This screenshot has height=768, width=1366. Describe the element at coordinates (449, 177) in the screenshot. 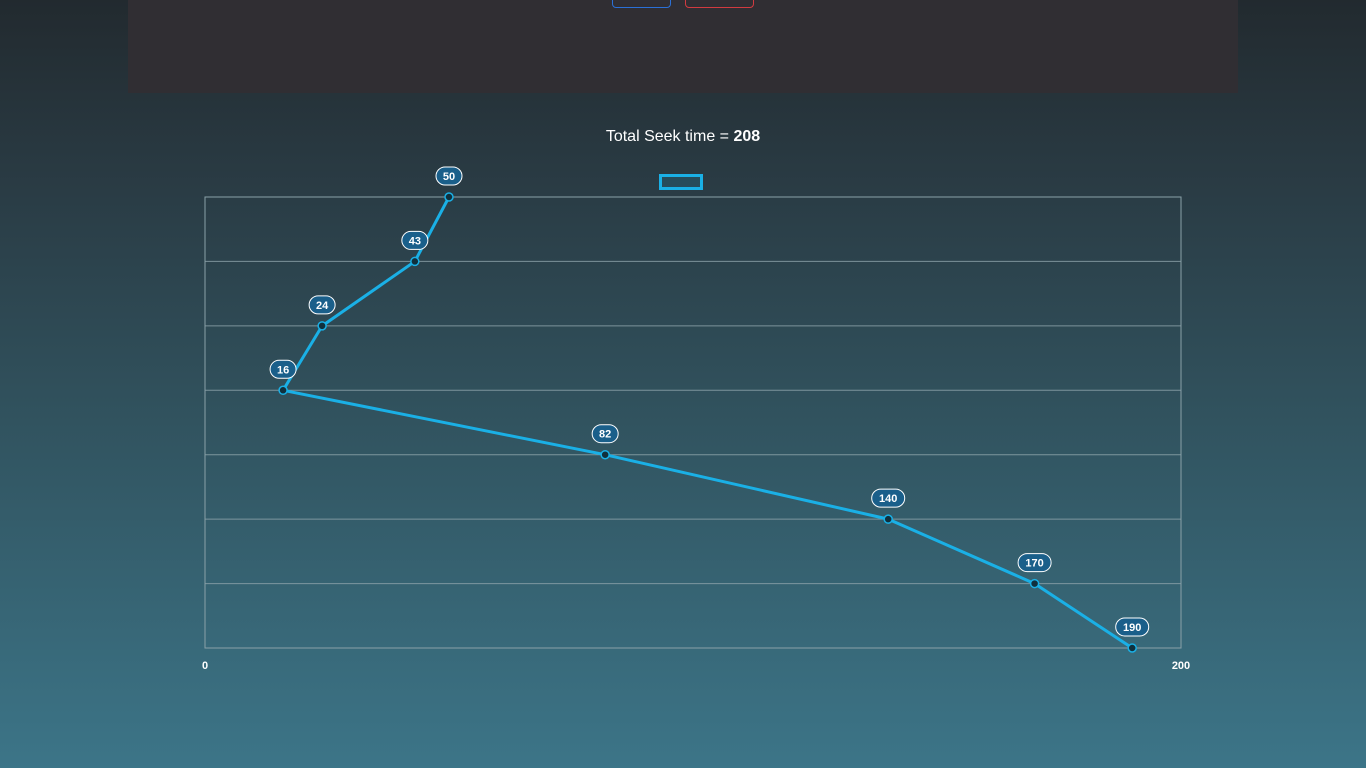

I see `data-label: 50` at that location.